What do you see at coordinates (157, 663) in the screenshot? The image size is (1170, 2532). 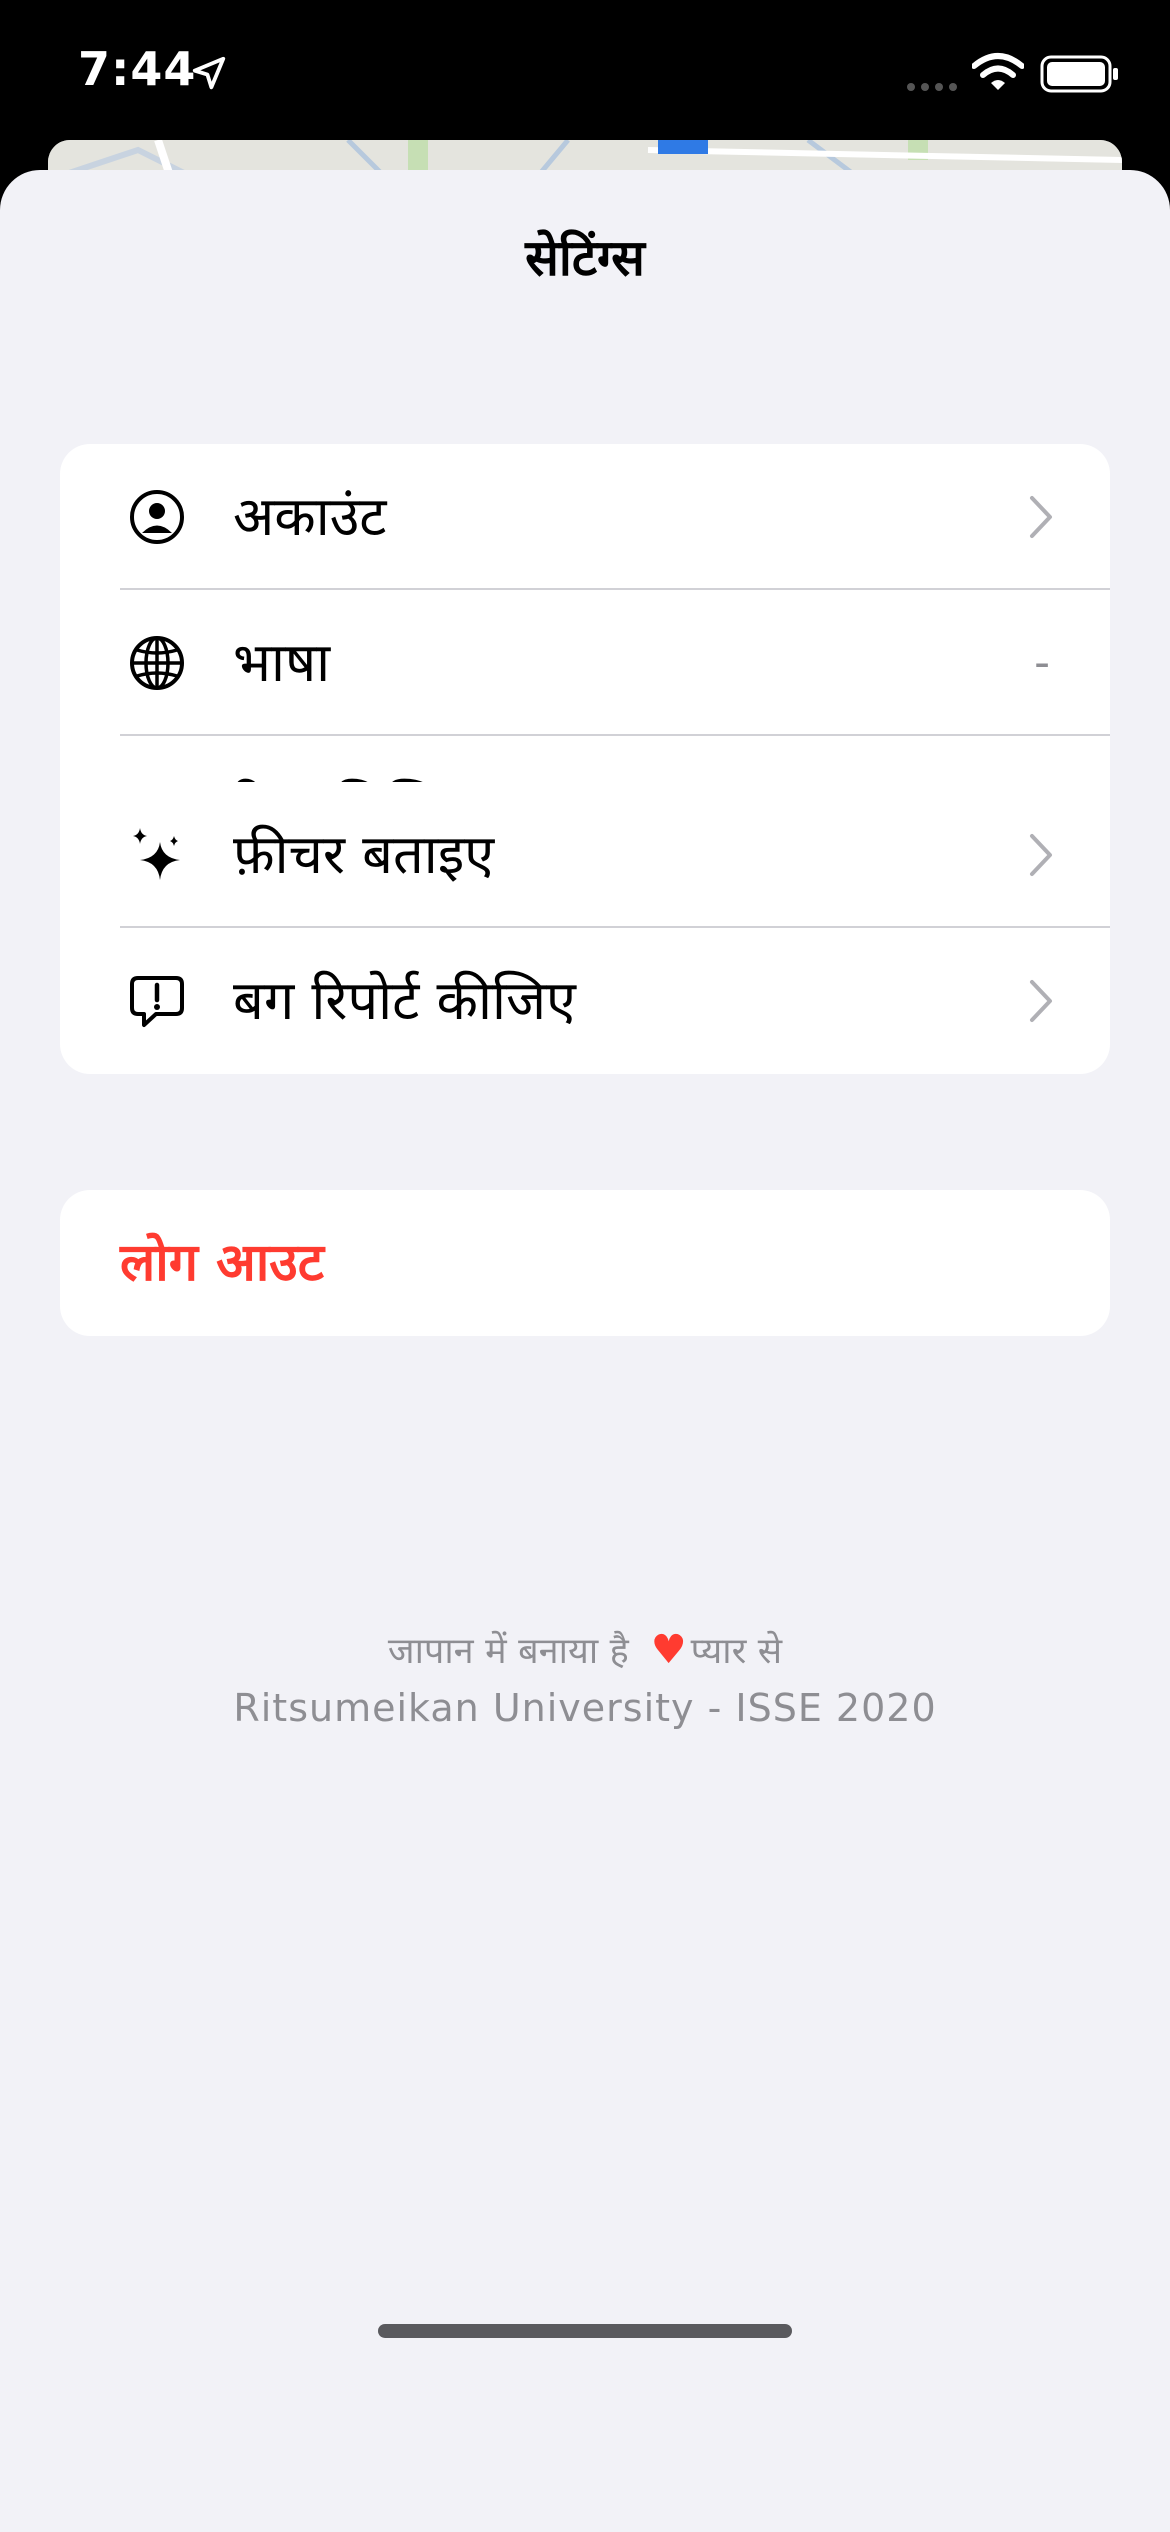 I see `globe-icon` at bounding box center [157, 663].